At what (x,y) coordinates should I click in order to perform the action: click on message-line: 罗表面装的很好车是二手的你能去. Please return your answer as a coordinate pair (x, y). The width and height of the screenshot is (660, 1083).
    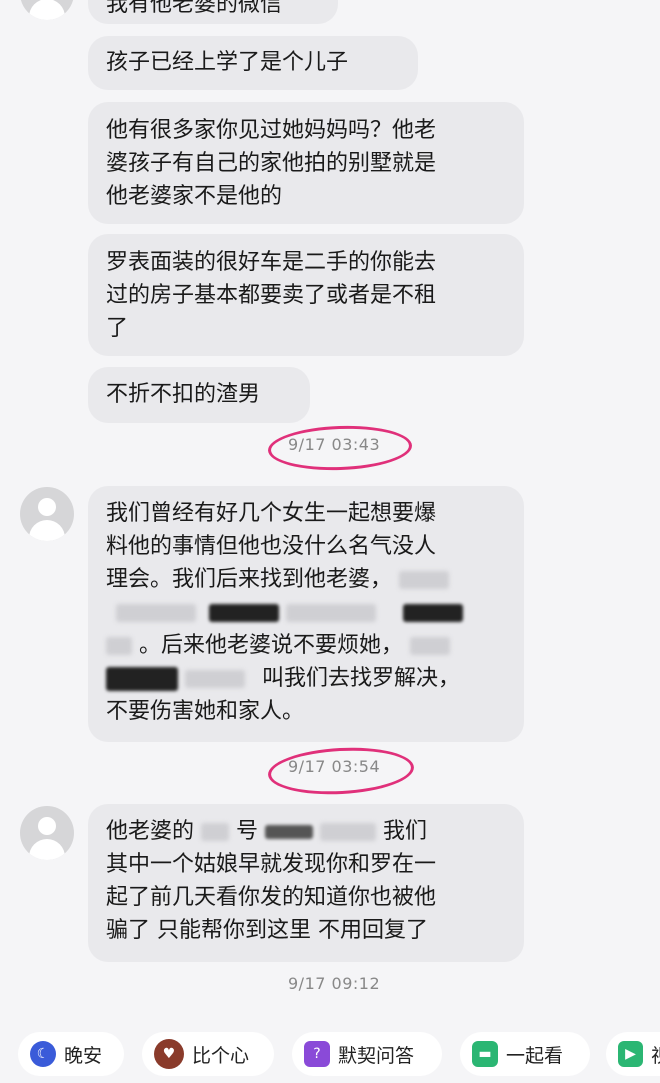
    Looking at the image, I should click on (271, 262).